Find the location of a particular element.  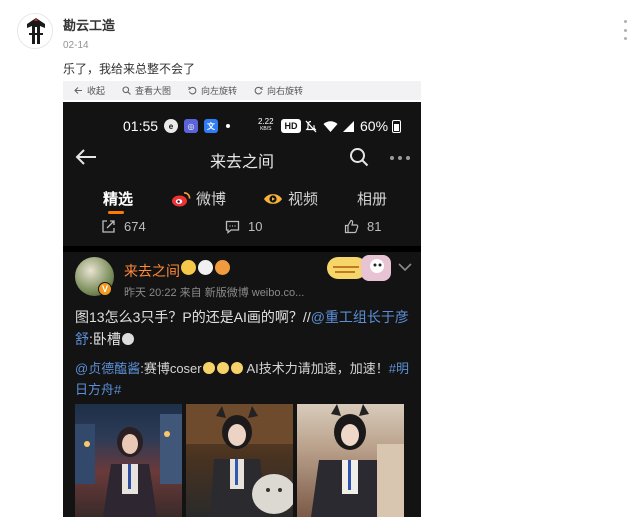

mute-icon is located at coordinates (311, 126).